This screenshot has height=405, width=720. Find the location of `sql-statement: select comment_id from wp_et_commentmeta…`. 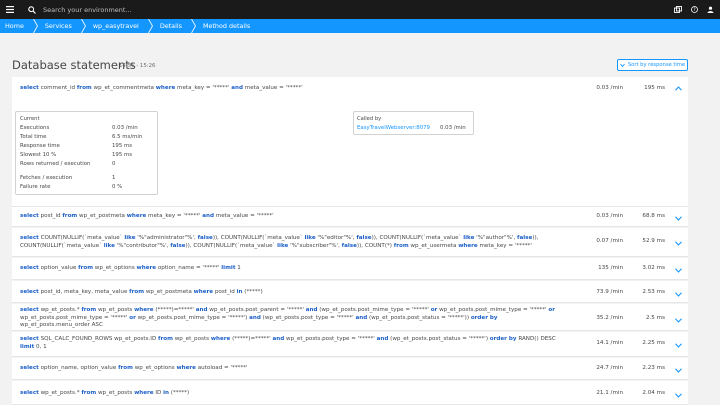

sql-statement: select comment_id from wp_et_commentmeta… is located at coordinates (290, 89).